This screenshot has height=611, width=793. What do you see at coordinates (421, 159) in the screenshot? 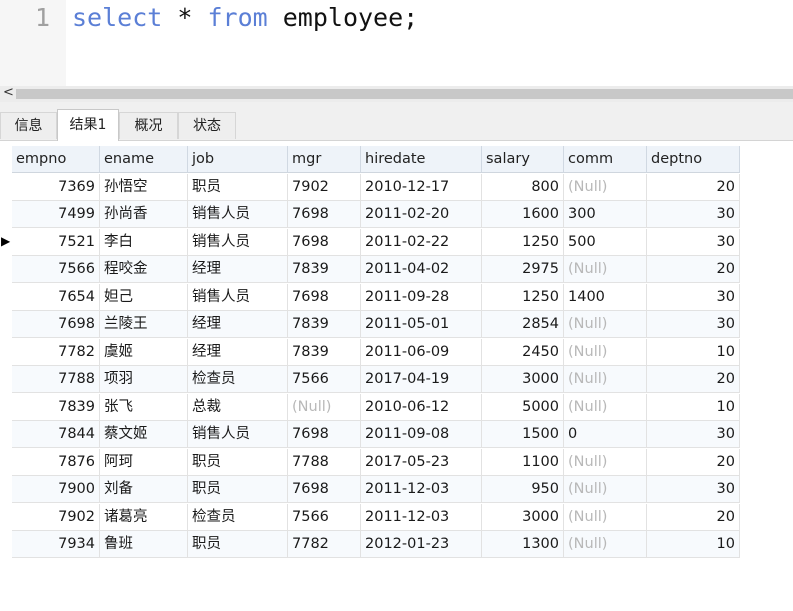
I see `column-header-hiredate: hiredate` at bounding box center [421, 159].